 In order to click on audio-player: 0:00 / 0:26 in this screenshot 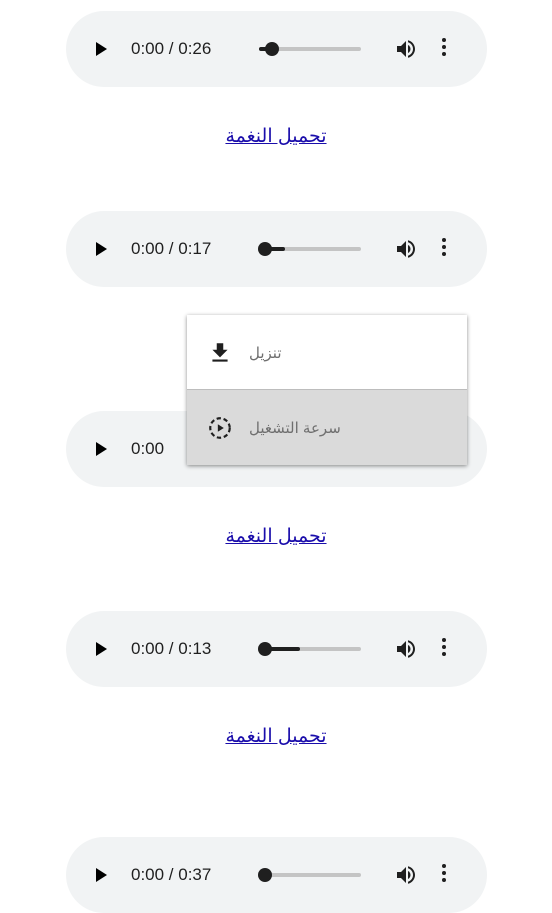, I will do `click(276, 49)`.